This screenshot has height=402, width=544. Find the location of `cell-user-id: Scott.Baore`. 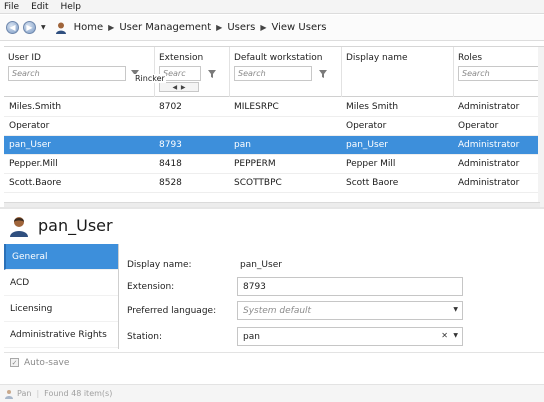

cell-user-id: Scott.Baore is located at coordinates (35, 183).